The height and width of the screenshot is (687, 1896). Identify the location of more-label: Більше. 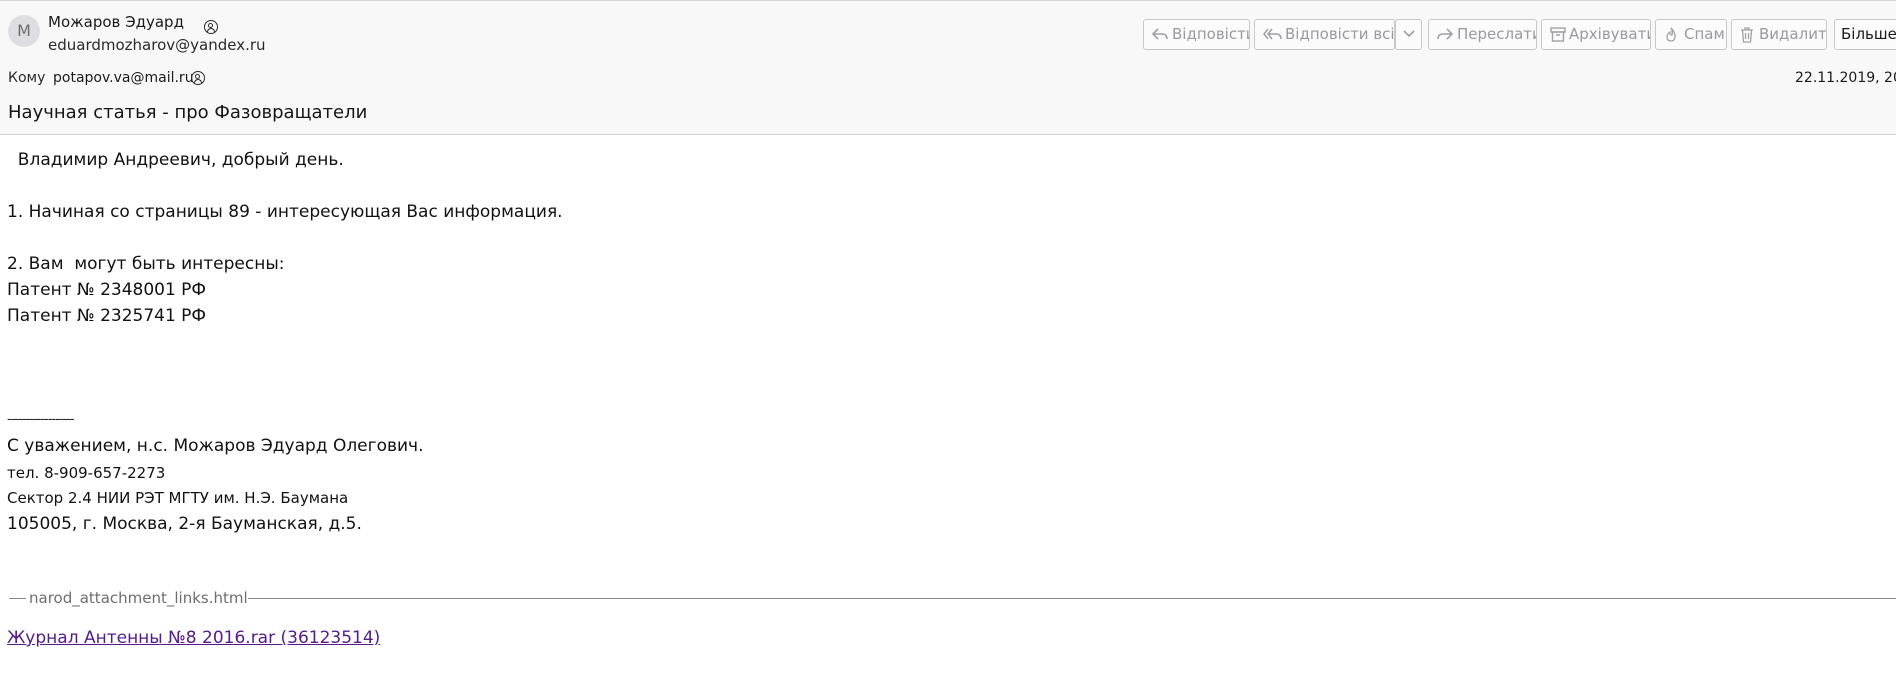
(1868, 34).